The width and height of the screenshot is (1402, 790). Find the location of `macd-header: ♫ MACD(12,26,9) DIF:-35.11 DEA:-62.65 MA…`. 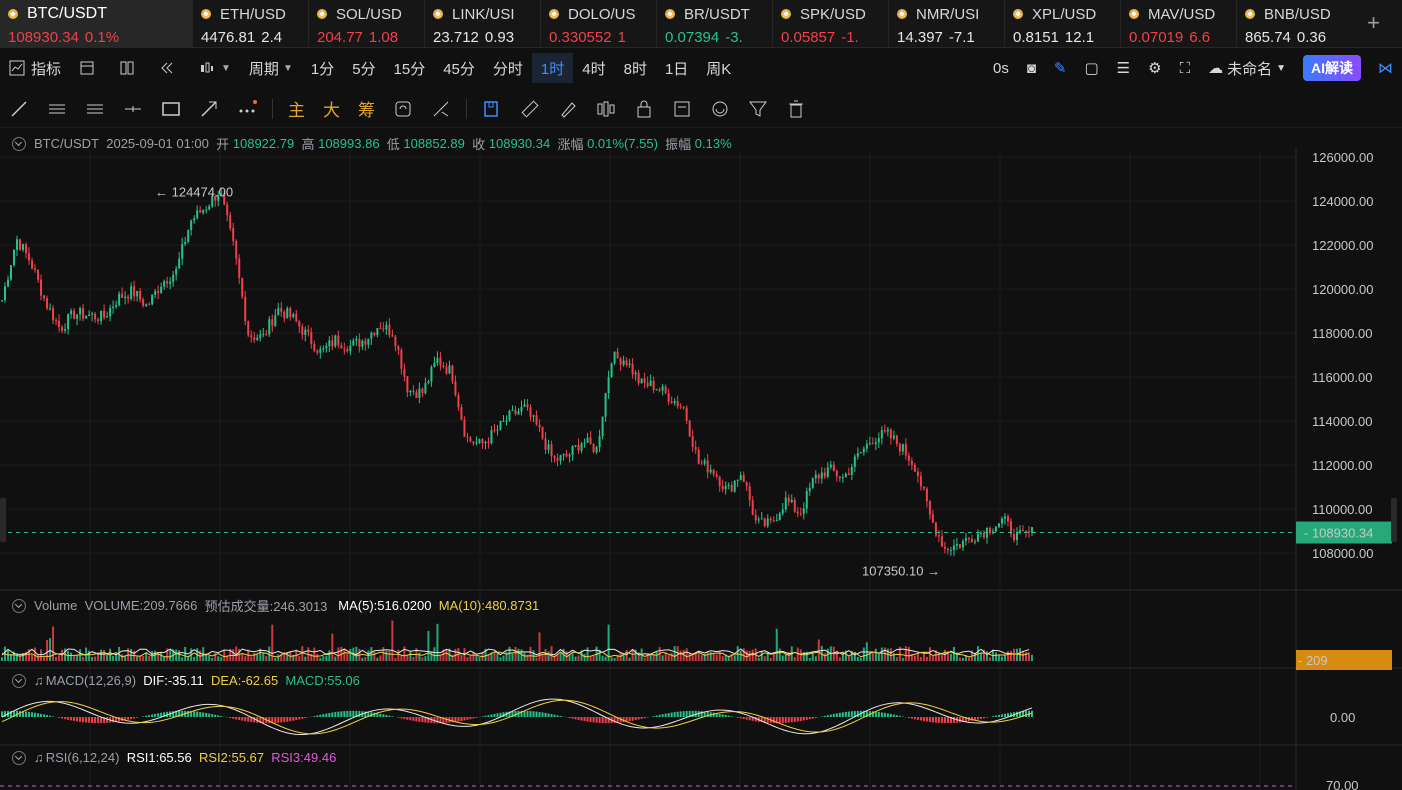

macd-header: ♫ MACD(12,26,9) DIF:-35.11 DEA:-62.65 MA… is located at coordinates (186, 680).